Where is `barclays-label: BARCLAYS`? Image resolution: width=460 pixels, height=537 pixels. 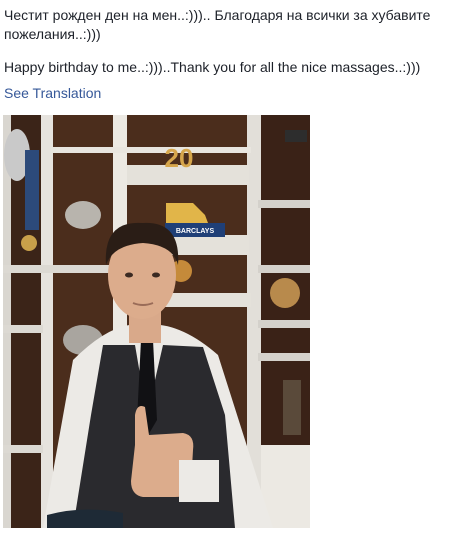
barclays-label: BARCLAYS is located at coordinates (195, 231).